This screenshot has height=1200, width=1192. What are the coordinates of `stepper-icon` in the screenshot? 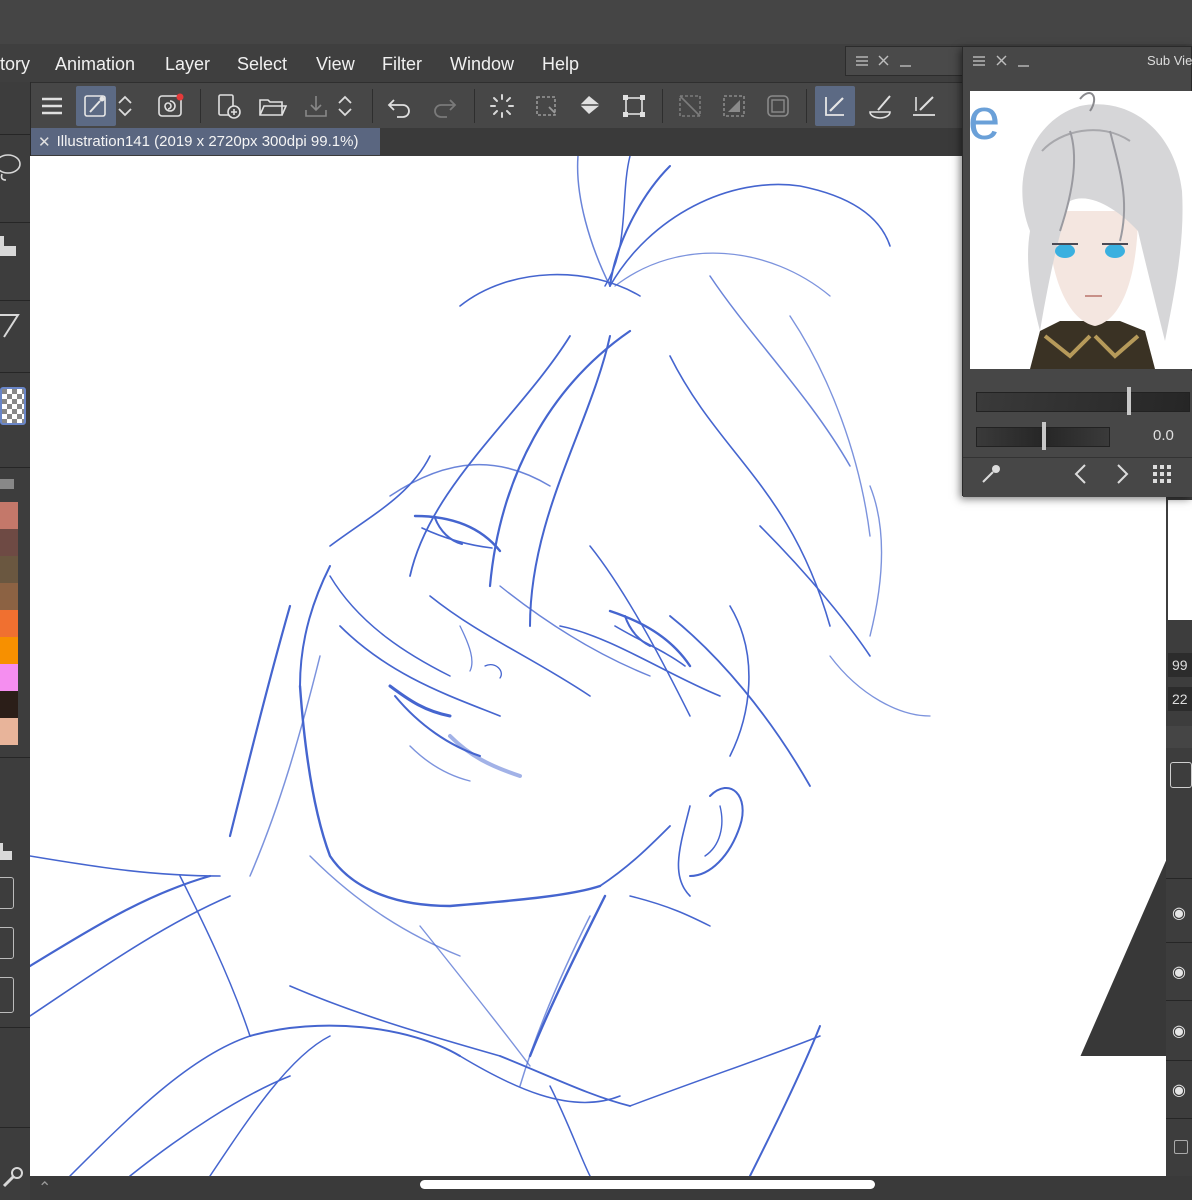 It's located at (7, 995).